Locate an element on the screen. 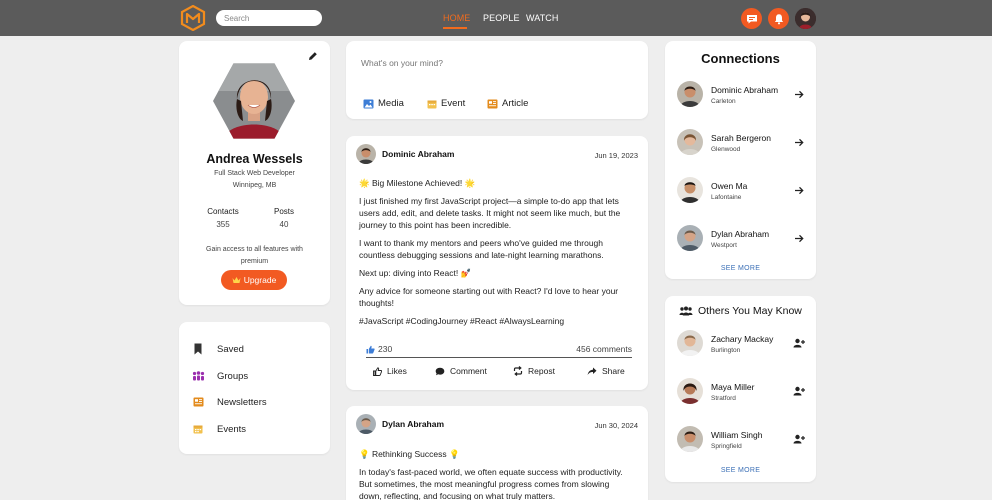 The image size is (992, 500). users-icon is located at coordinates (686, 311).